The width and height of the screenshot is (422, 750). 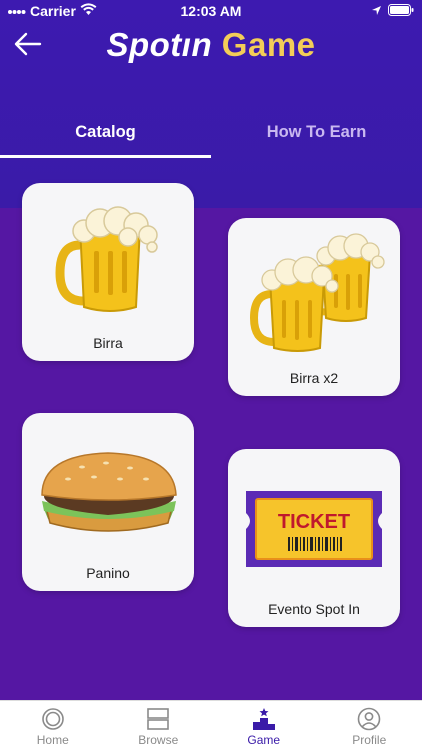 I want to click on nav-item-label: Browse, so click(x=158, y=740).